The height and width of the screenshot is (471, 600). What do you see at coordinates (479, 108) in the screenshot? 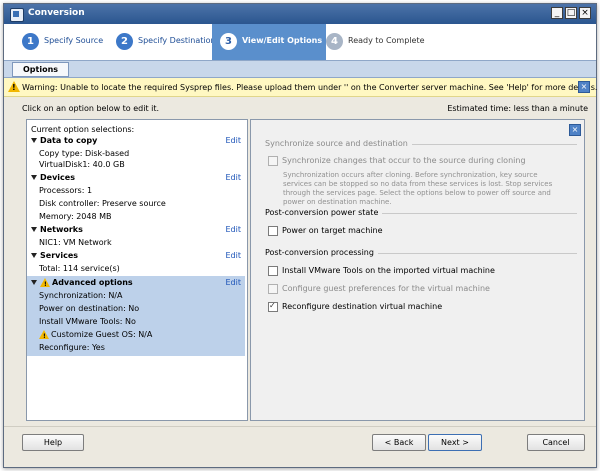
I see `estimated-time-label: Estimated time:` at bounding box center [479, 108].